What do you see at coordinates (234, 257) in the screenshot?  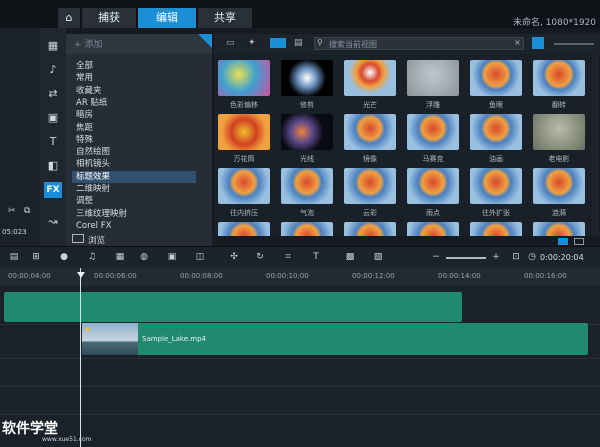 I see `multicam-icon: ✣` at bounding box center [234, 257].